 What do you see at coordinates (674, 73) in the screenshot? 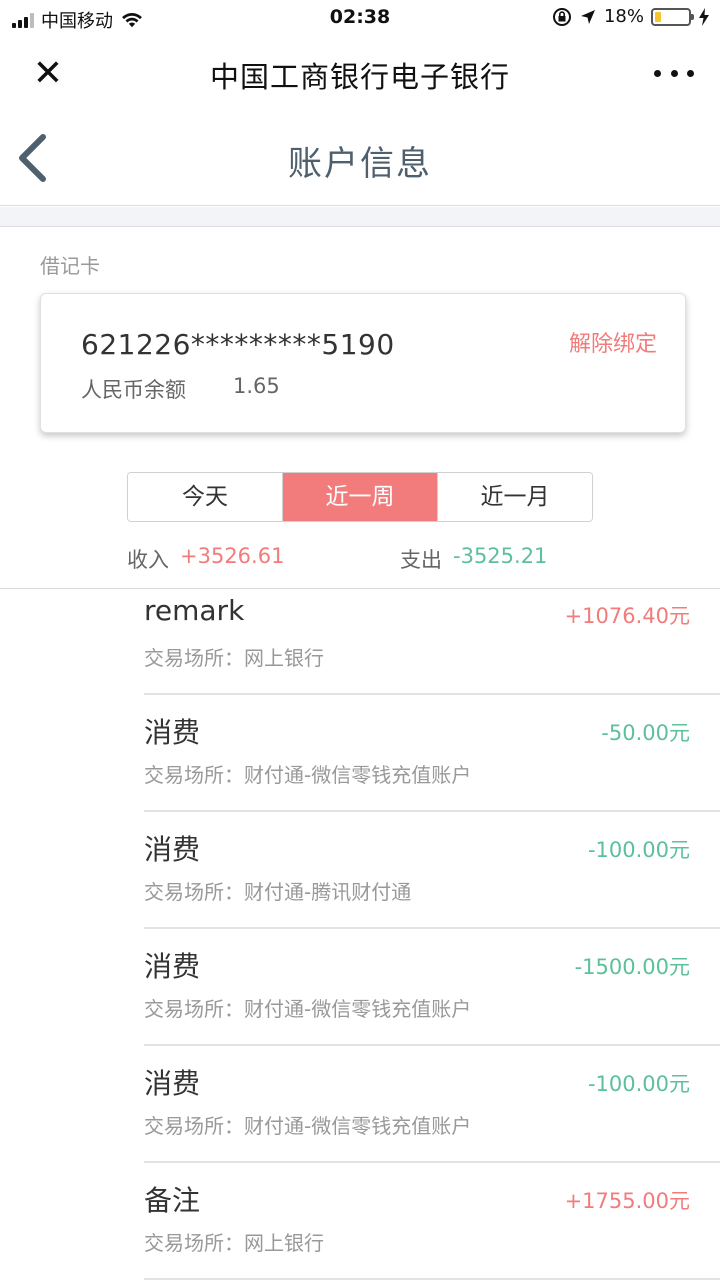
I see `more-dots-icon` at bounding box center [674, 73].